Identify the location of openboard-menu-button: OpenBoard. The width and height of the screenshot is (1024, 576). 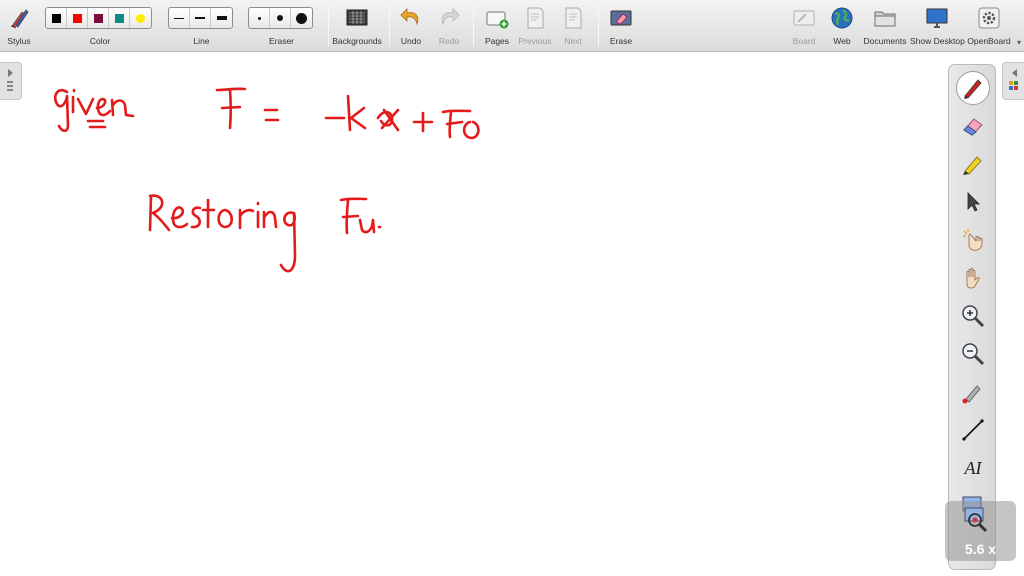
(989, 26).